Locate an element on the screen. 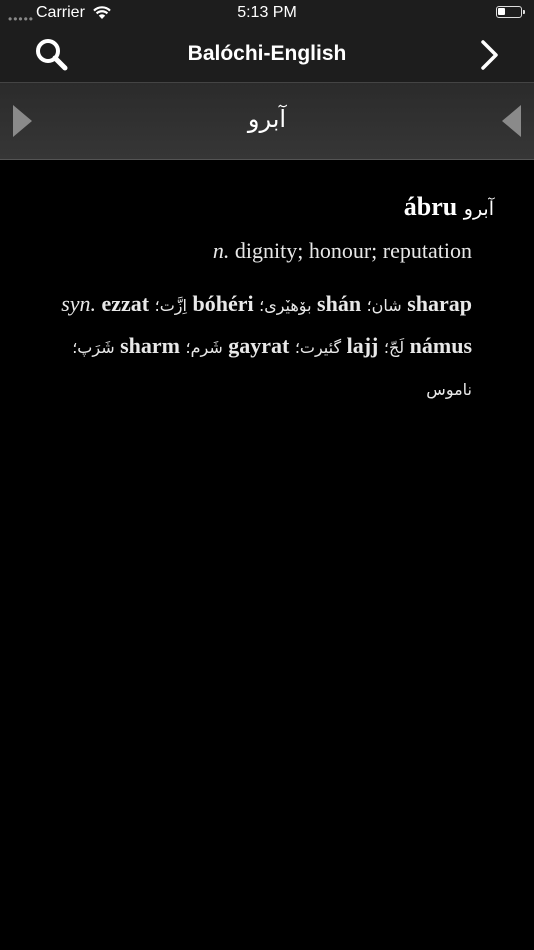 The width and height of the screenshot is (534, 950). entry-headline: ábru آبرو is located at coordinates (449, 207).